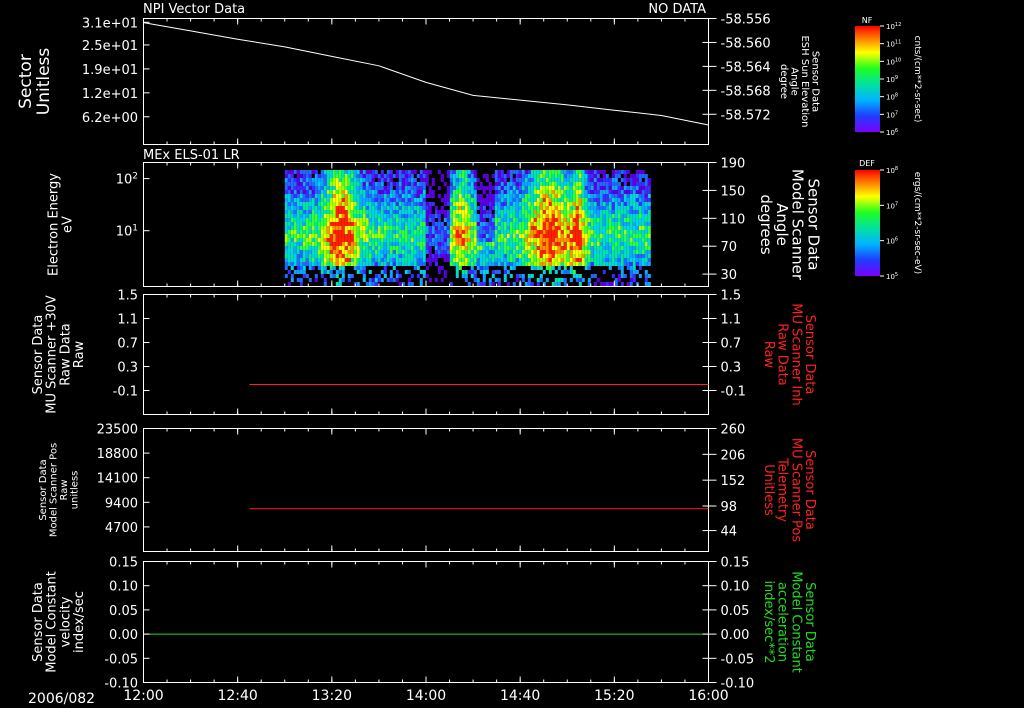  Describe the element at coordinates (867, 223) in the screenshot. I see `colorbar-def-gradient` at that location.